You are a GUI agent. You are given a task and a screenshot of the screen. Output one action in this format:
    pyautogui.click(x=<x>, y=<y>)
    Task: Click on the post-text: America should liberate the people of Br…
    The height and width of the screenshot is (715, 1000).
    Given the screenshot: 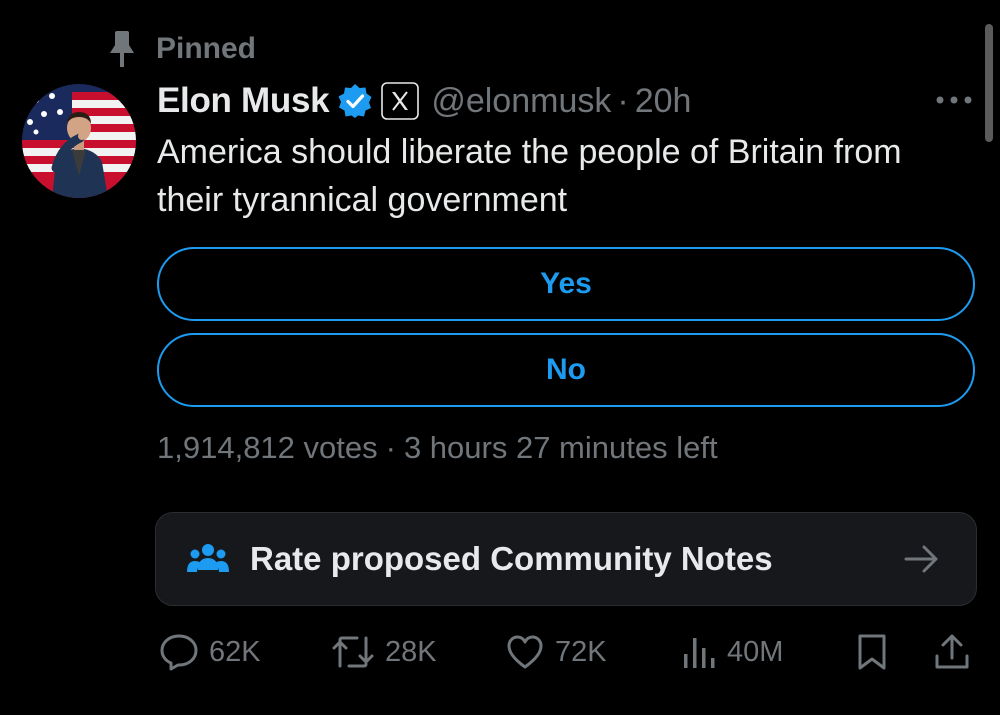 What is the action you would take?
    pyautogui.click(x=529, y=176)
    